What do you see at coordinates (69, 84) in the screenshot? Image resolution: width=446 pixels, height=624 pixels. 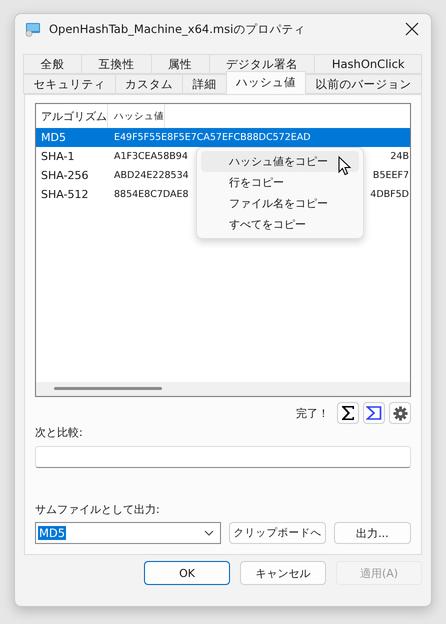 I see `tab: セキュリティ` at bounding box center [69, 84].